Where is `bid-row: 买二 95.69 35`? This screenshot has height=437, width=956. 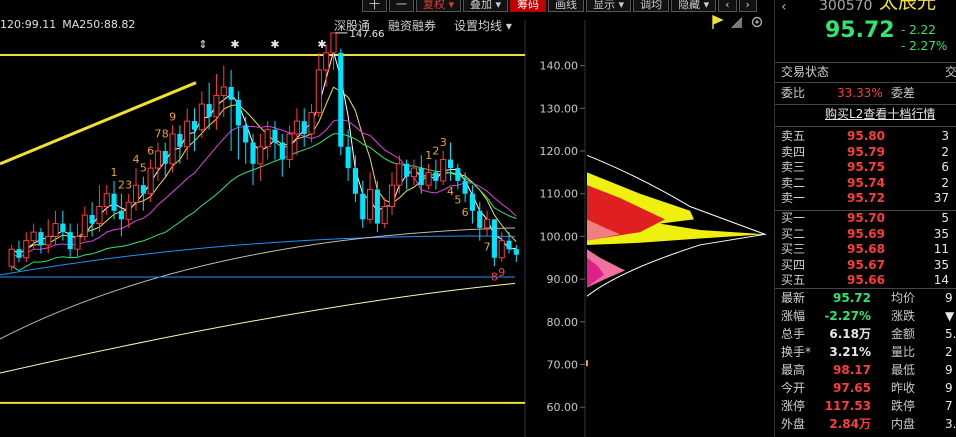 bid-row: 买二 95.69 35 is located at coordinates (865, 234).